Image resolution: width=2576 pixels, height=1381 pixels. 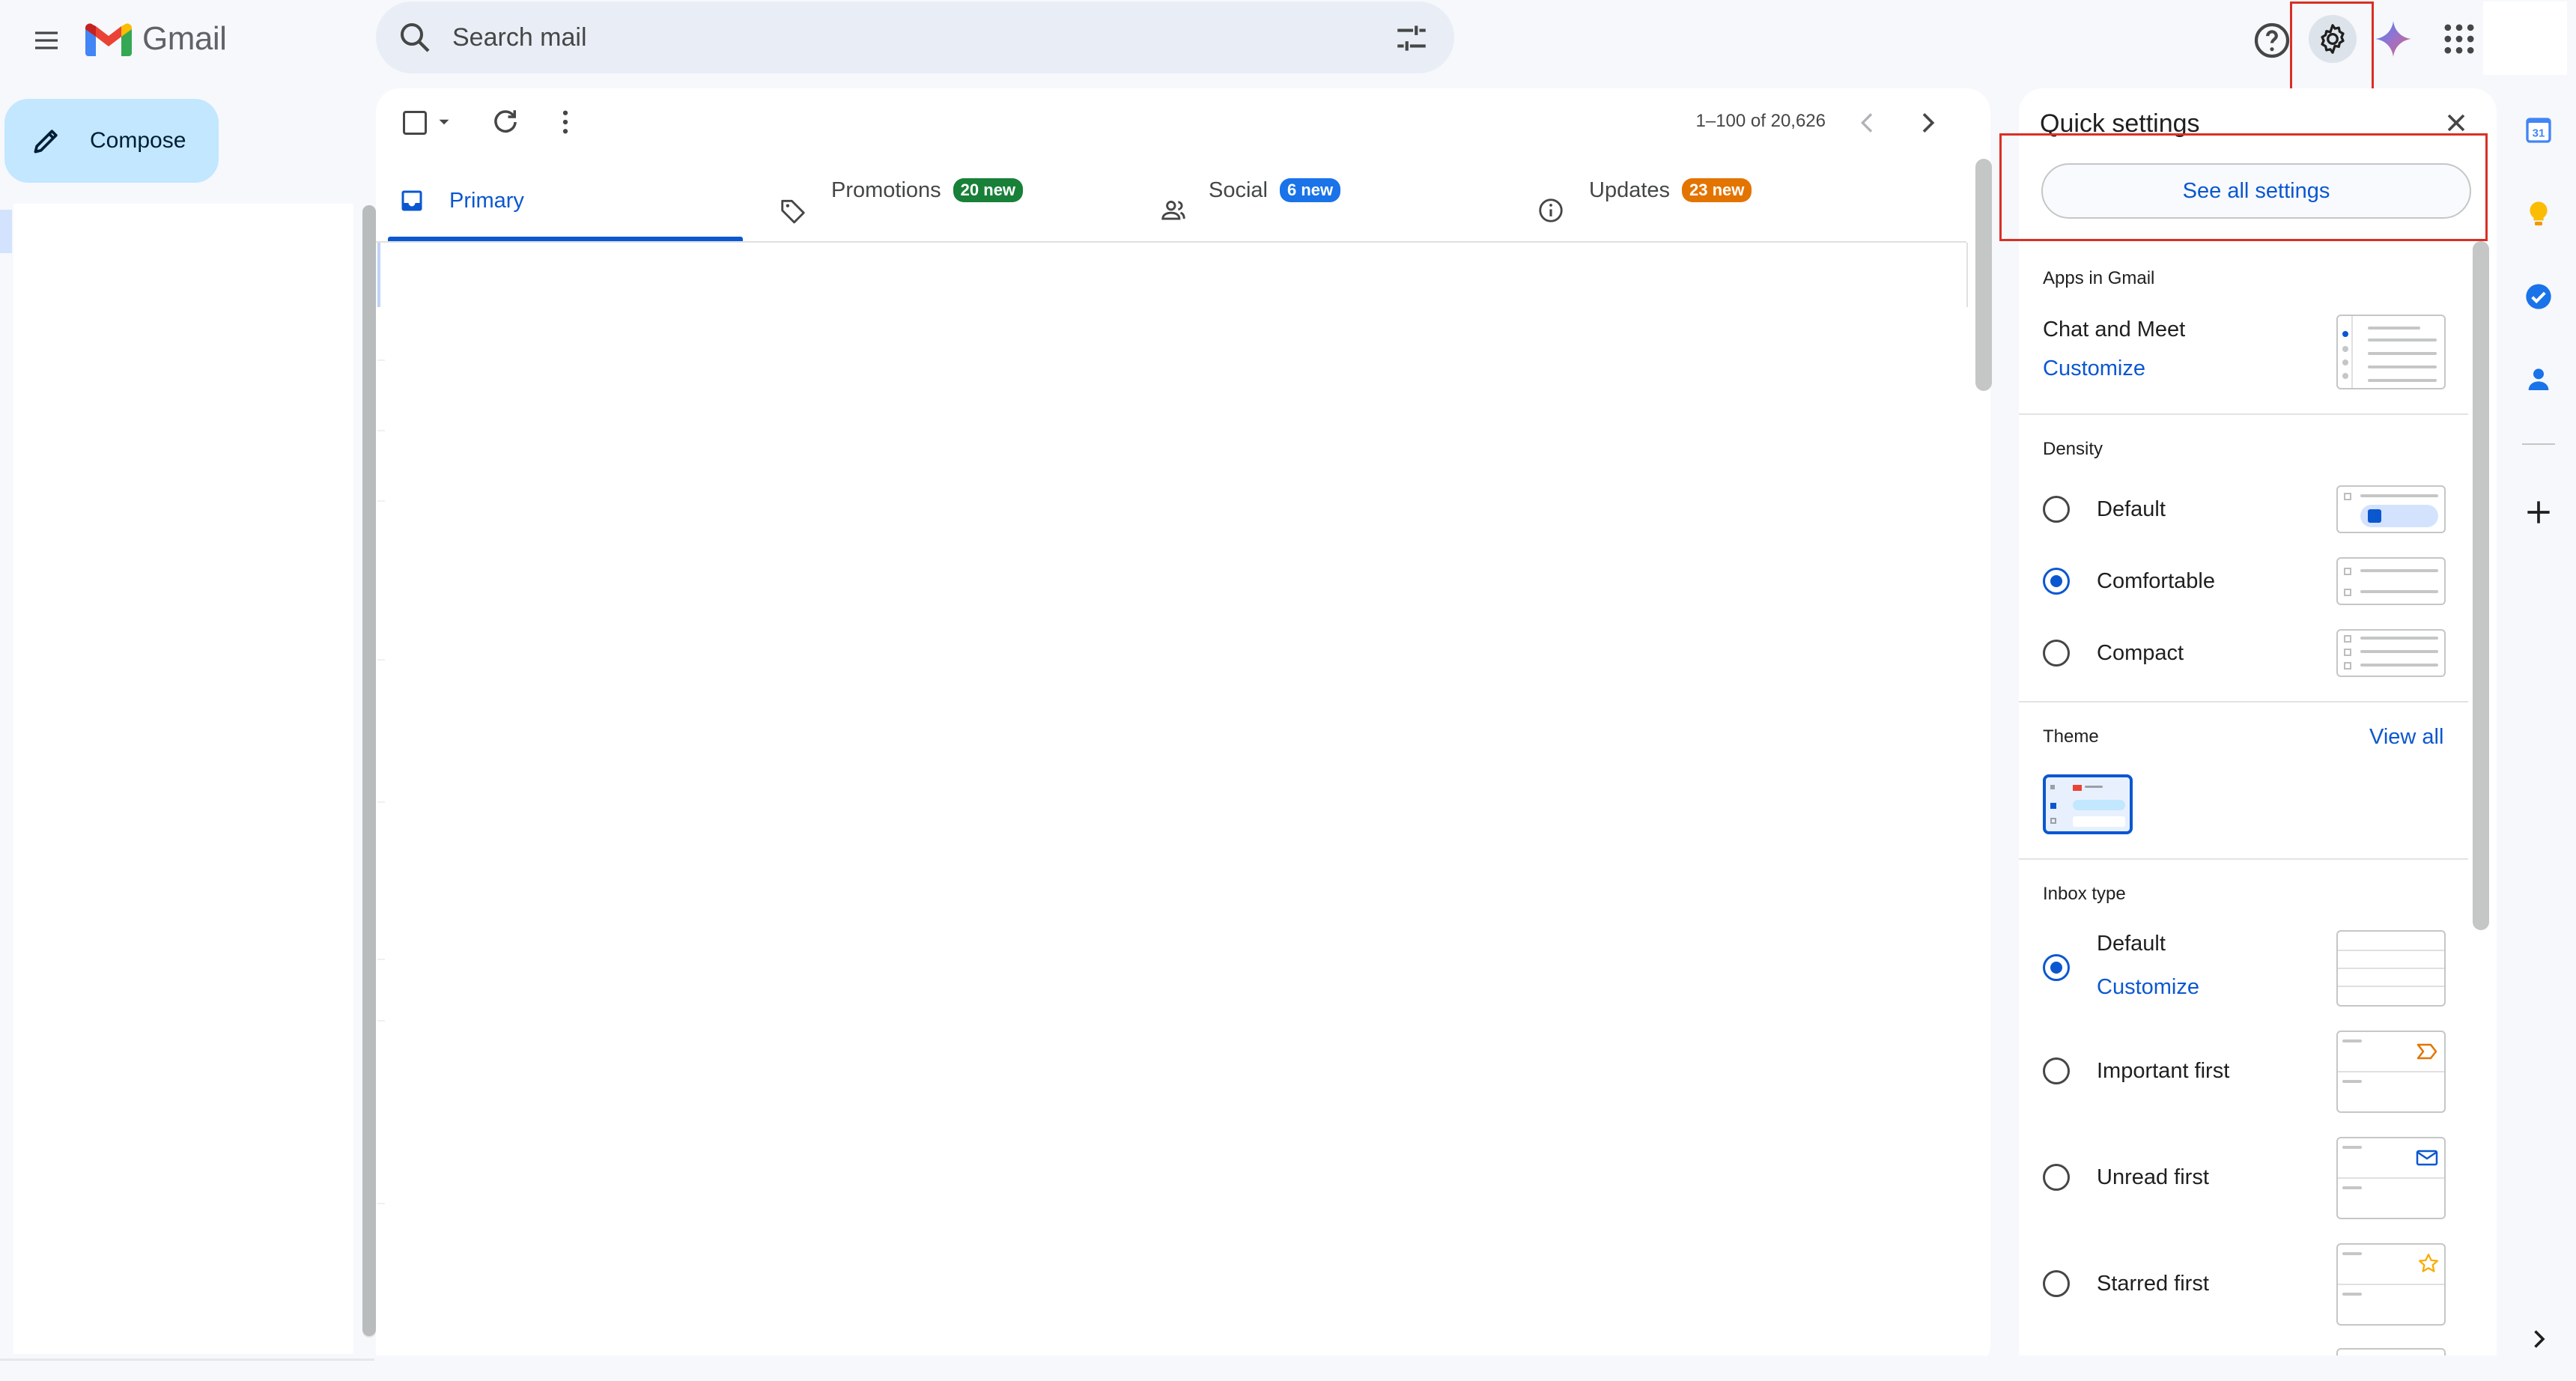 What do you see at coordinates (2391, 1178) in the screenshot?
I see `inbox-unread-first-thumbnail` at bounding box center [2391, 1178].